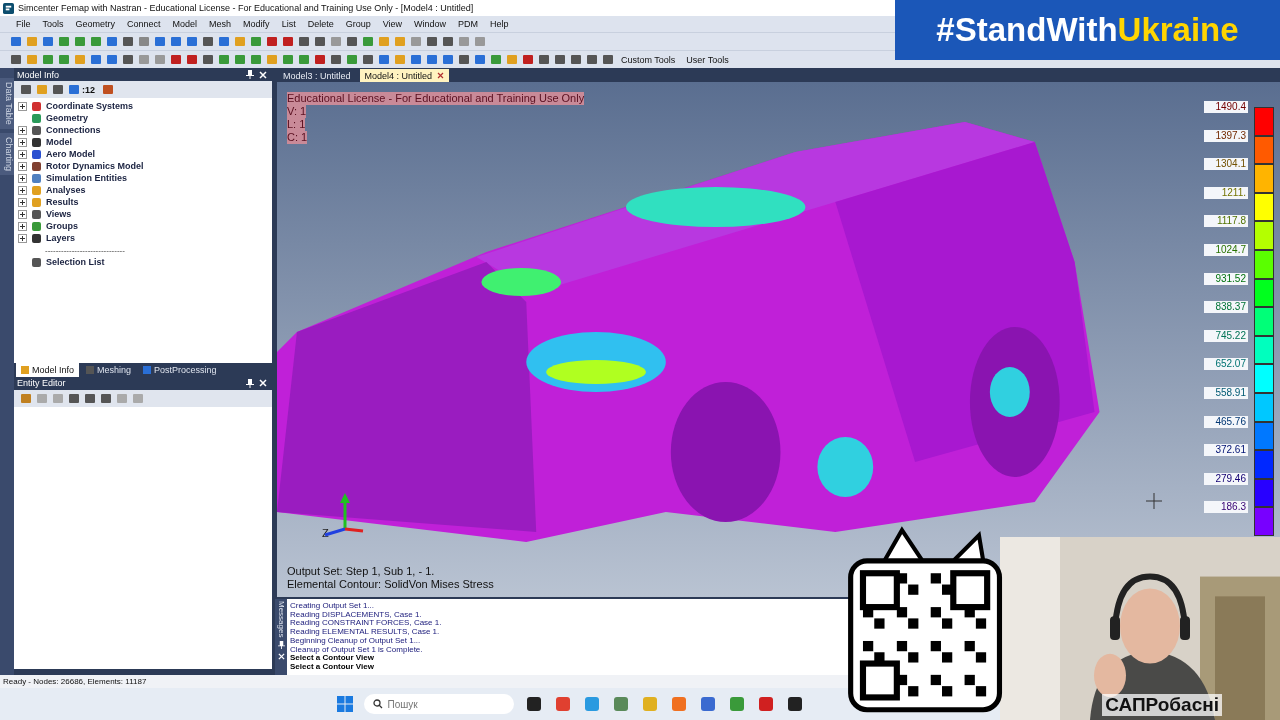 This screenshot has width=1280, height=720. I want to click on document-tab: Model4 : Untitled, so click(404, 75).